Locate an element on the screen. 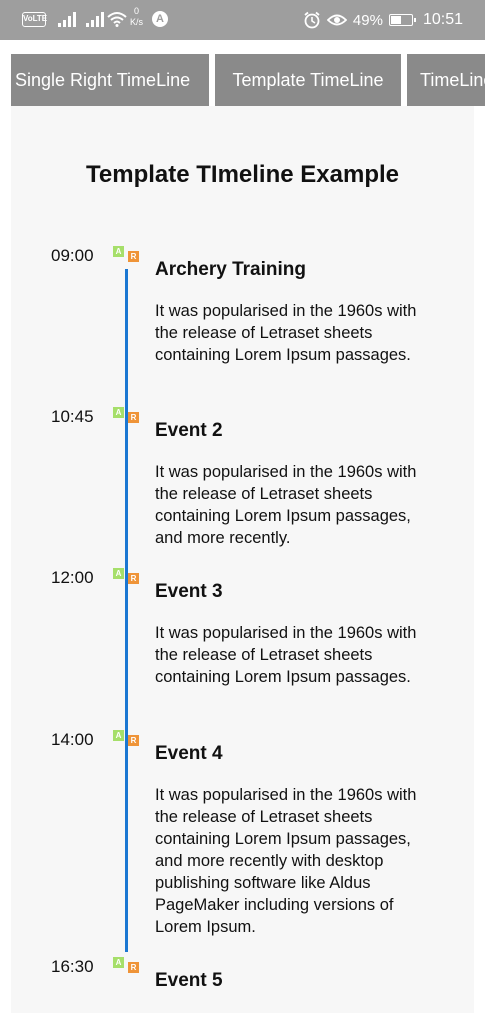 This screenshot has height=1024, width=485. event-time: 09:00 is located at coordinates (72, 255).